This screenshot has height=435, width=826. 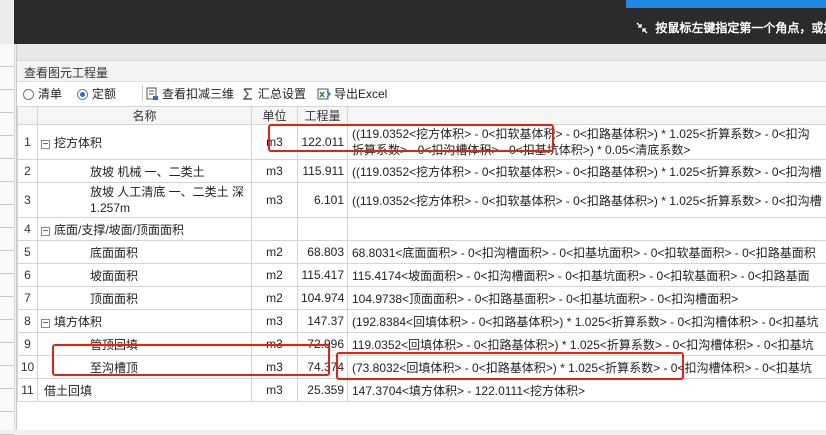 I want to click on row-qty: 122.011, so click(x=323, y=142).